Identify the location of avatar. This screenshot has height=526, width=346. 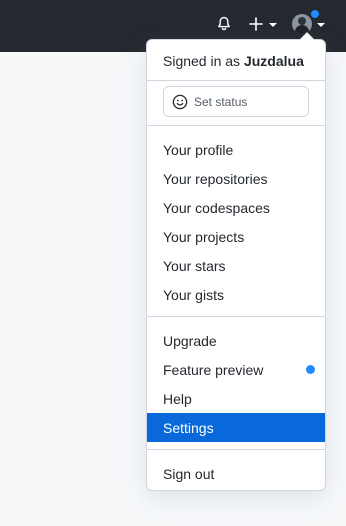
(302, 24).